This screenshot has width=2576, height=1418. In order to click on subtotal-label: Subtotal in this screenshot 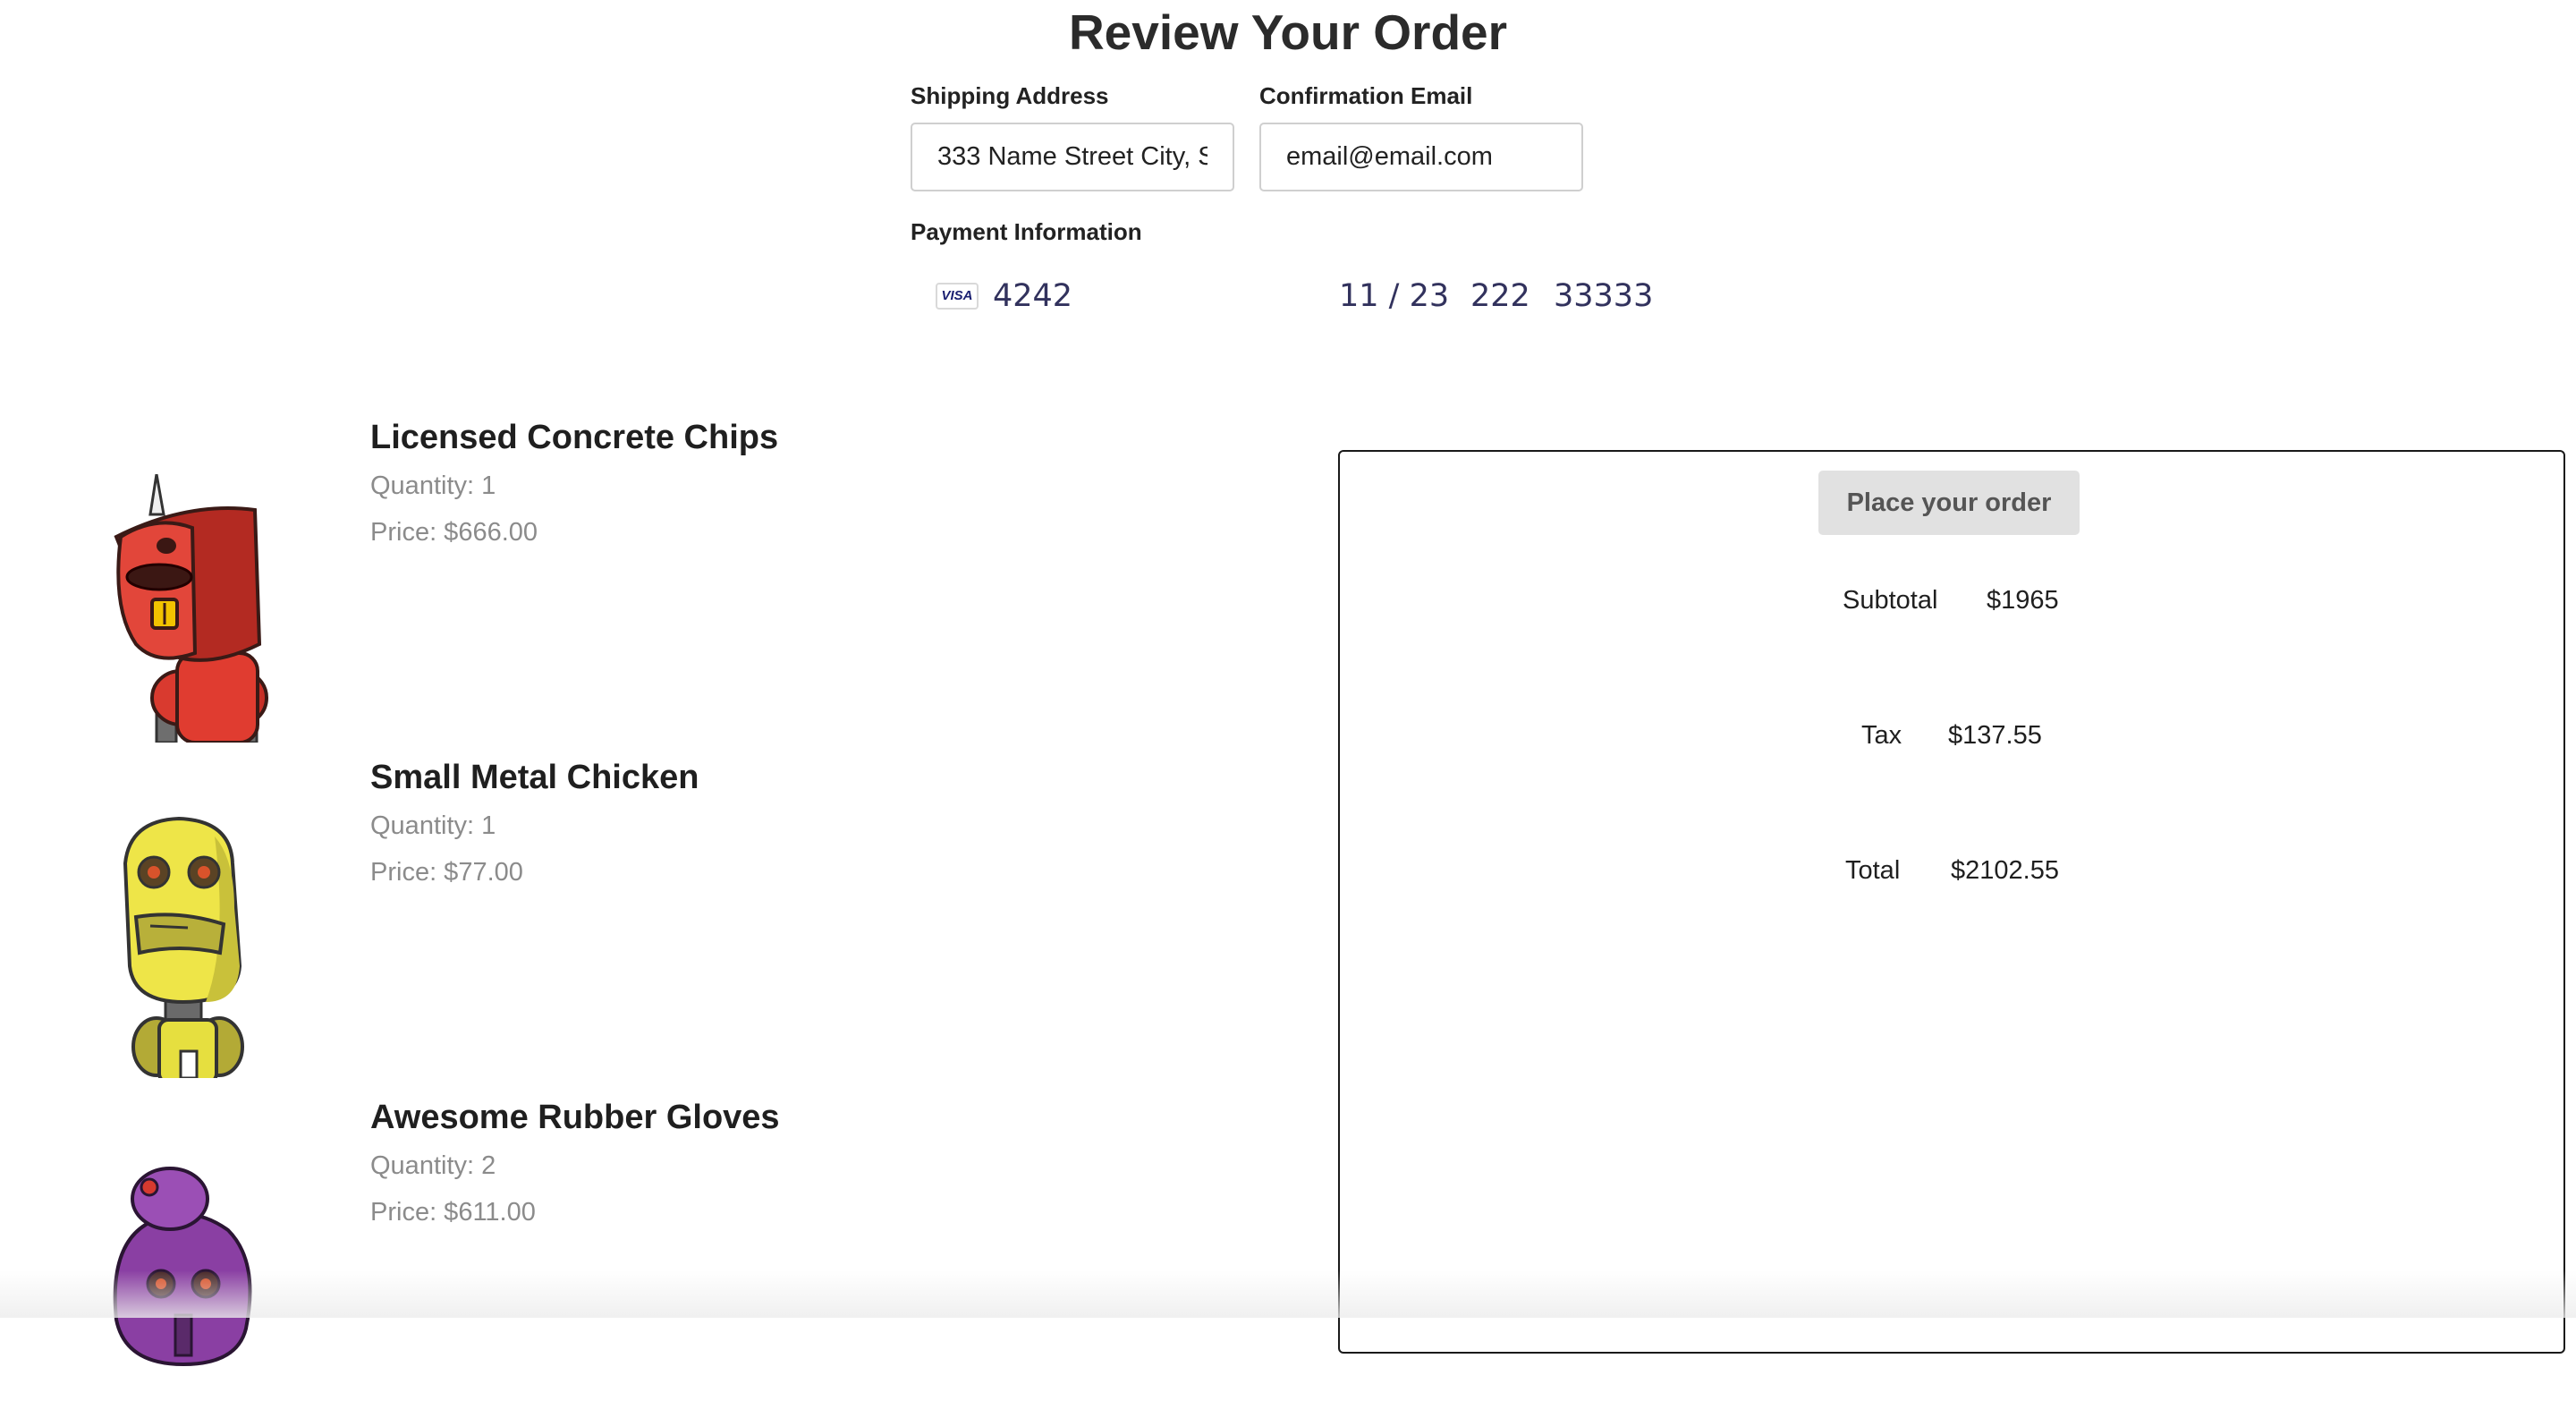, I will do `click(1890, 600)`.